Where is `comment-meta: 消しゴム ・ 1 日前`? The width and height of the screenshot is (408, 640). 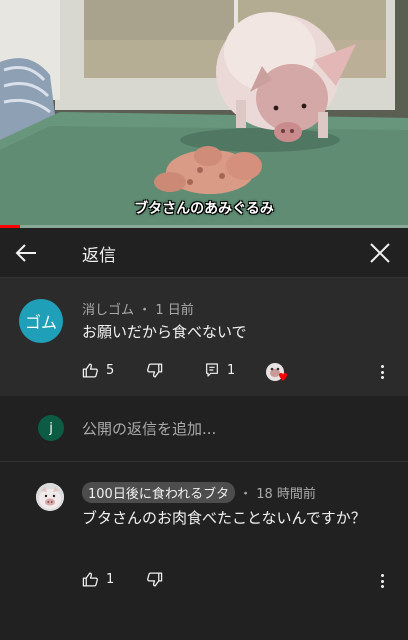 comment-meta: 消しゴム ・ 1 日前 is located at coordinates (138, 308).